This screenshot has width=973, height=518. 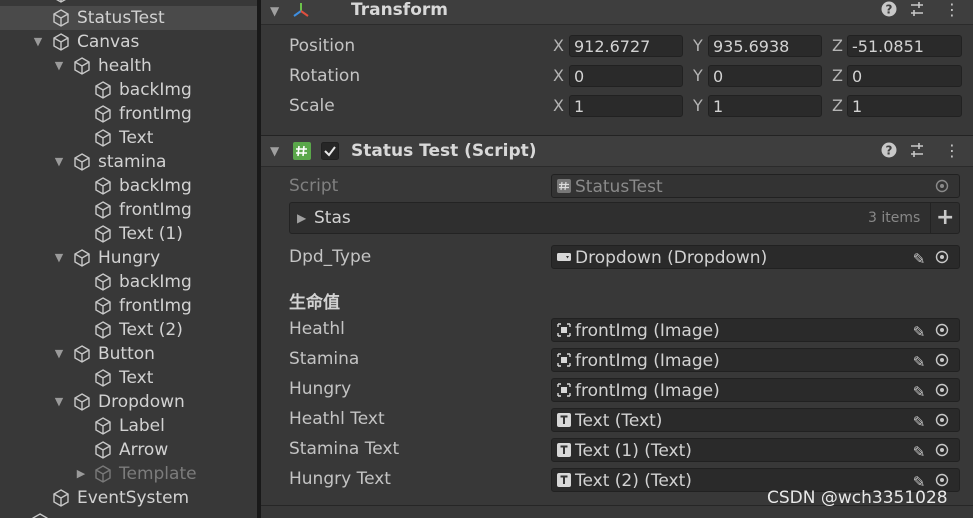 I want to click on rotation-x-field: 0, so click(x=626, y=76).